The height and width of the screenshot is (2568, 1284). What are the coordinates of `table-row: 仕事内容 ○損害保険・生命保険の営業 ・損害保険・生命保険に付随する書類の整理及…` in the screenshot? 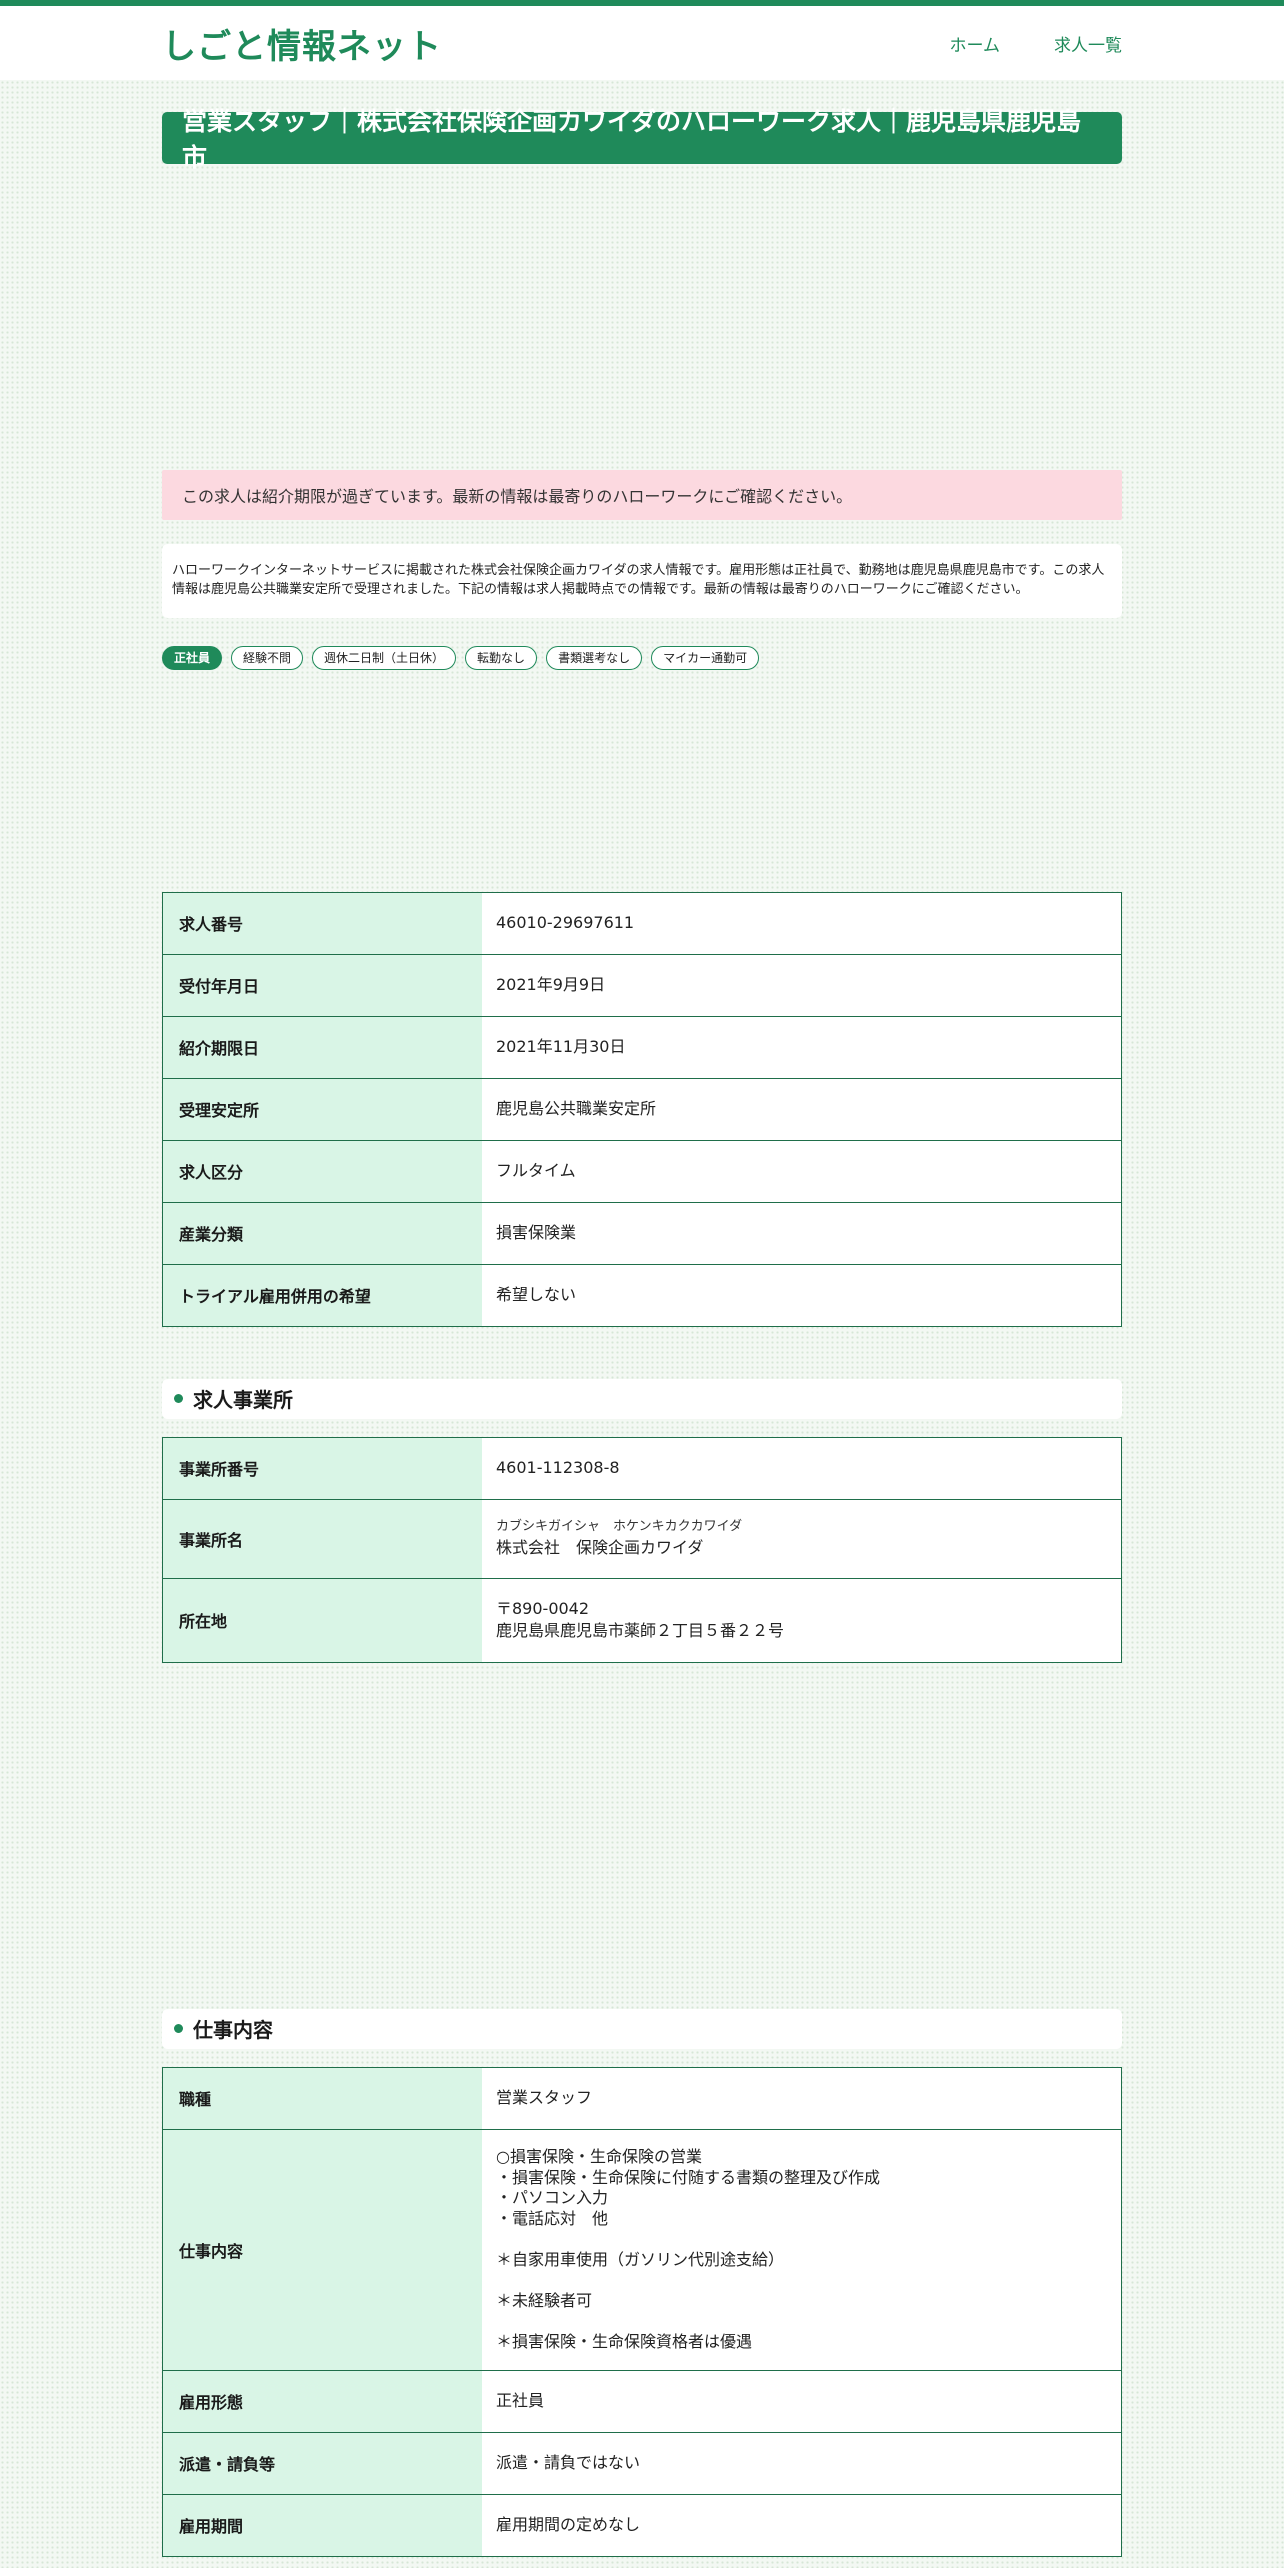 It's located at (642, 2250).